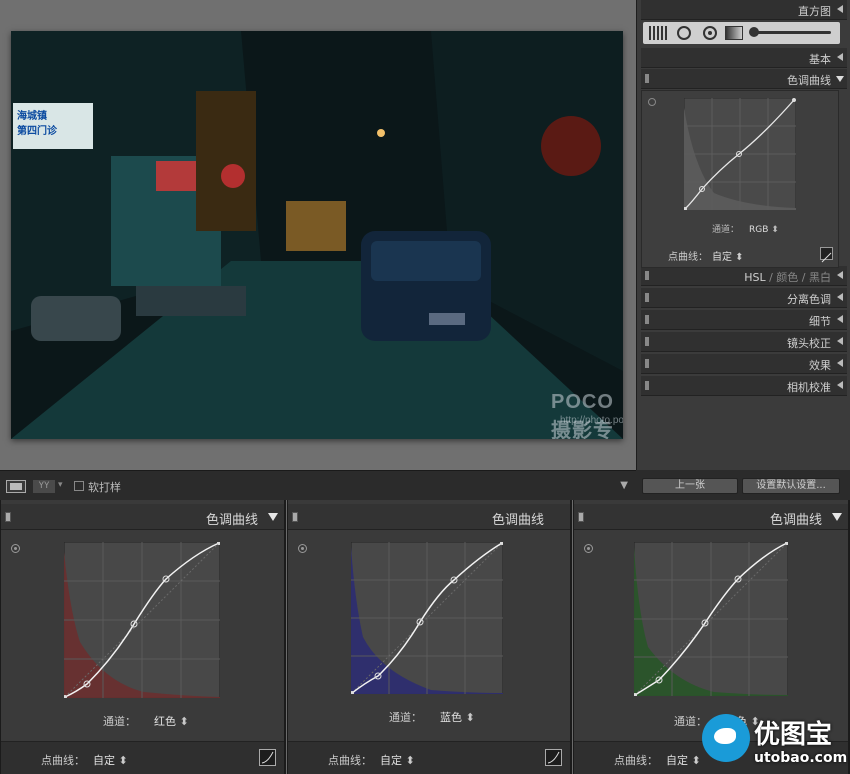 The height and width of the screenshot is (774, 850). Describe the element at coordinates (32, 116) in the screenshot. I see `sign-line-1: 海城镇` at that location.